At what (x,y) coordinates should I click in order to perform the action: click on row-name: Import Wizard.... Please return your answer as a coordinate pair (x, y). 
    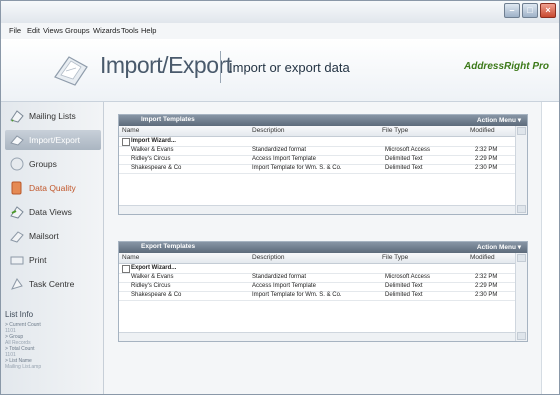
    Looking at the image, I should click on (153, 141).